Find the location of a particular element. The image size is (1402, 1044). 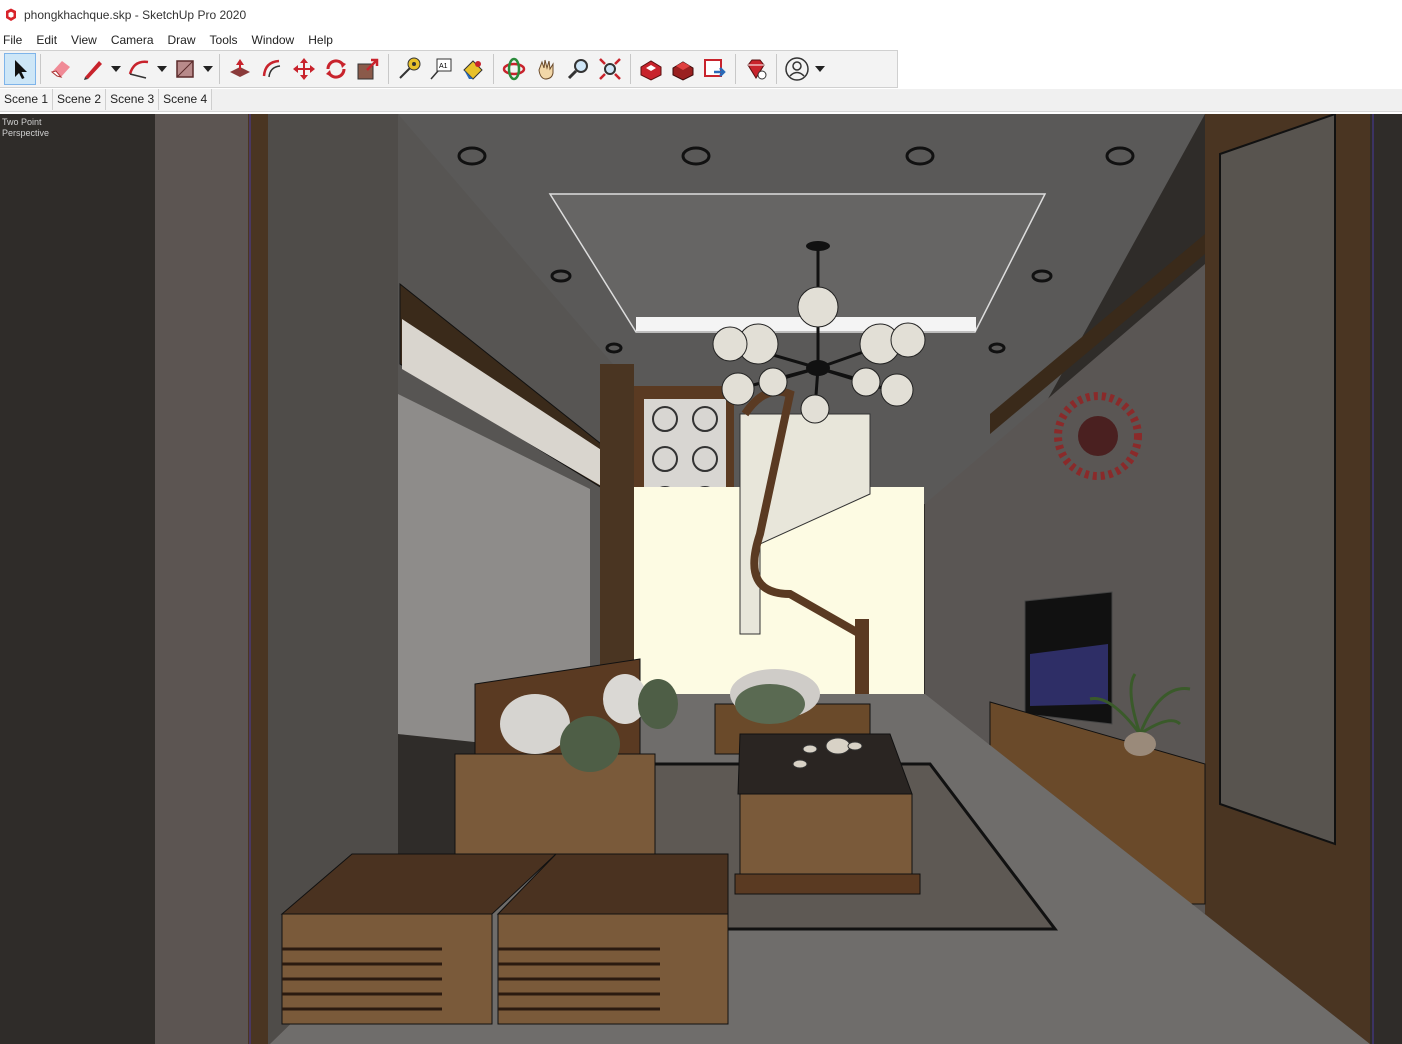

paint-bucket-icon is located at coordinates (473, 70).